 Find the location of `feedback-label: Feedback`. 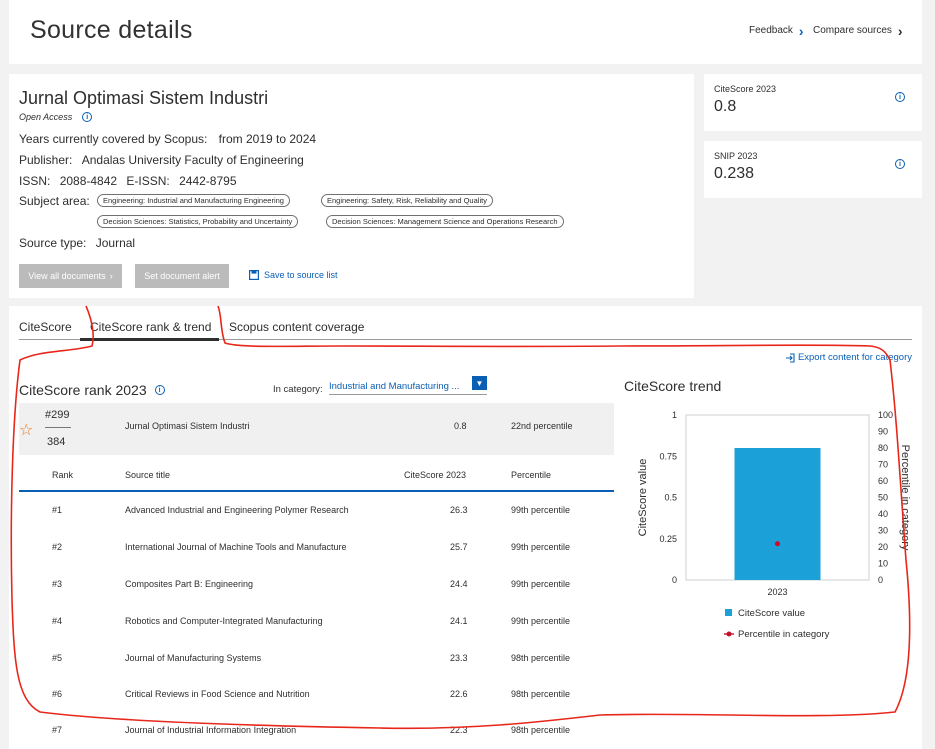

feedback-label: Feedback is located at coordinates (771, 30).